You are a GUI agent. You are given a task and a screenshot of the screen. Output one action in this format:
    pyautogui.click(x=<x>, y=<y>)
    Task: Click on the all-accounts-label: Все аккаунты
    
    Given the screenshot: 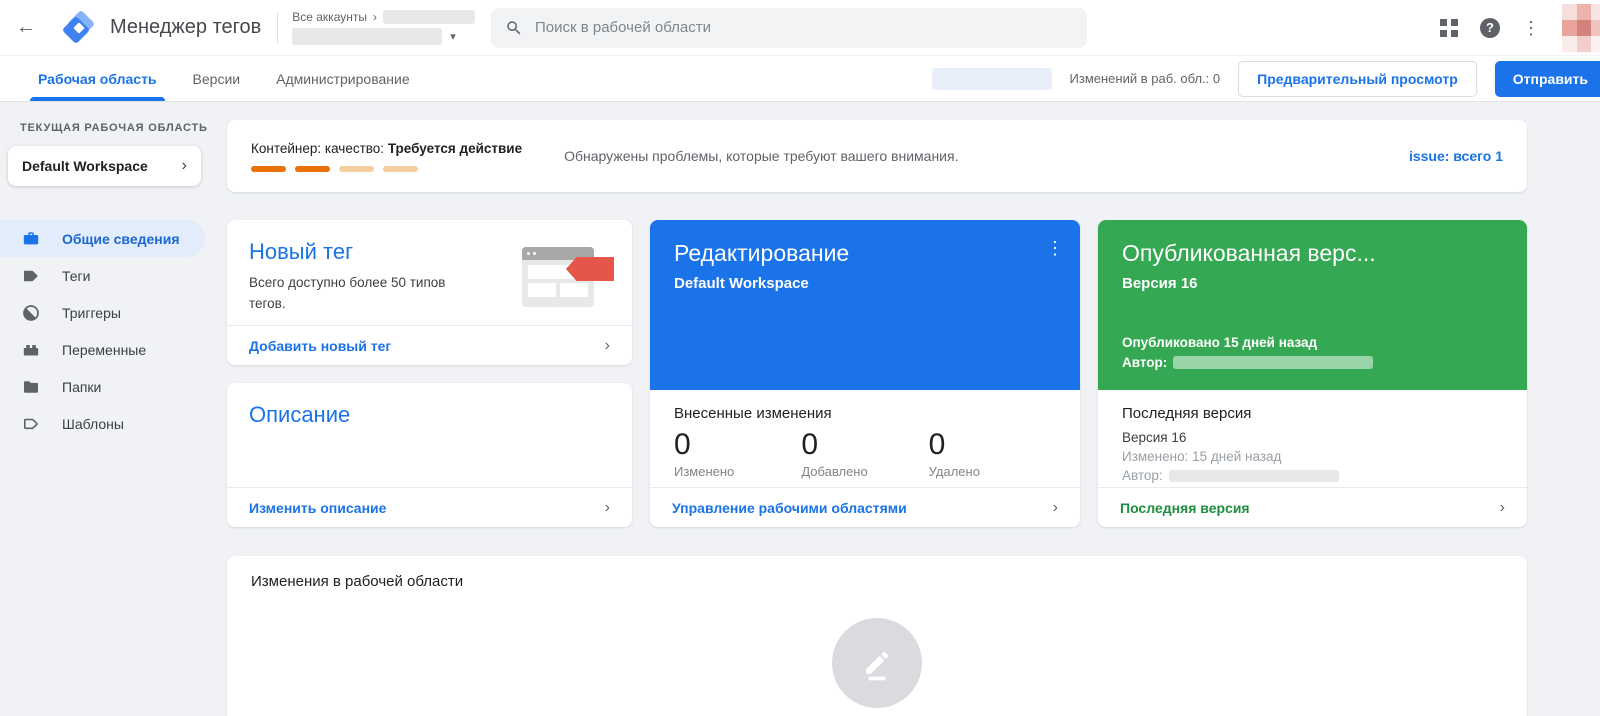 What is the action you would take?
    pyautogui.click(x=329, y=17)
    